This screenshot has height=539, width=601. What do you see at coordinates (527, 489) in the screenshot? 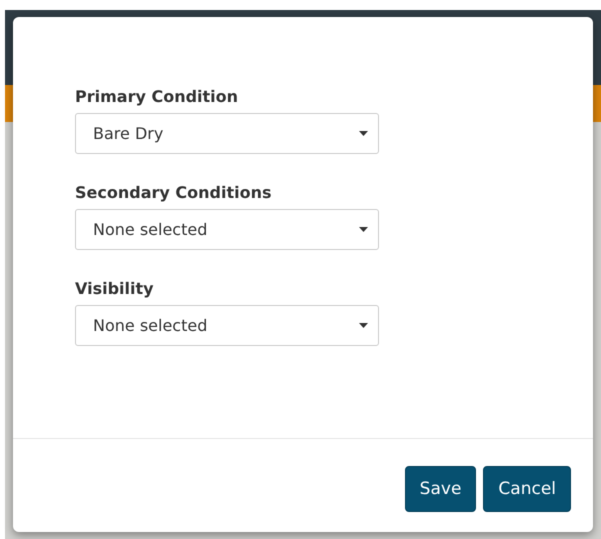
I see `cancel-button: Cancel` at bounding box center [527, 489].